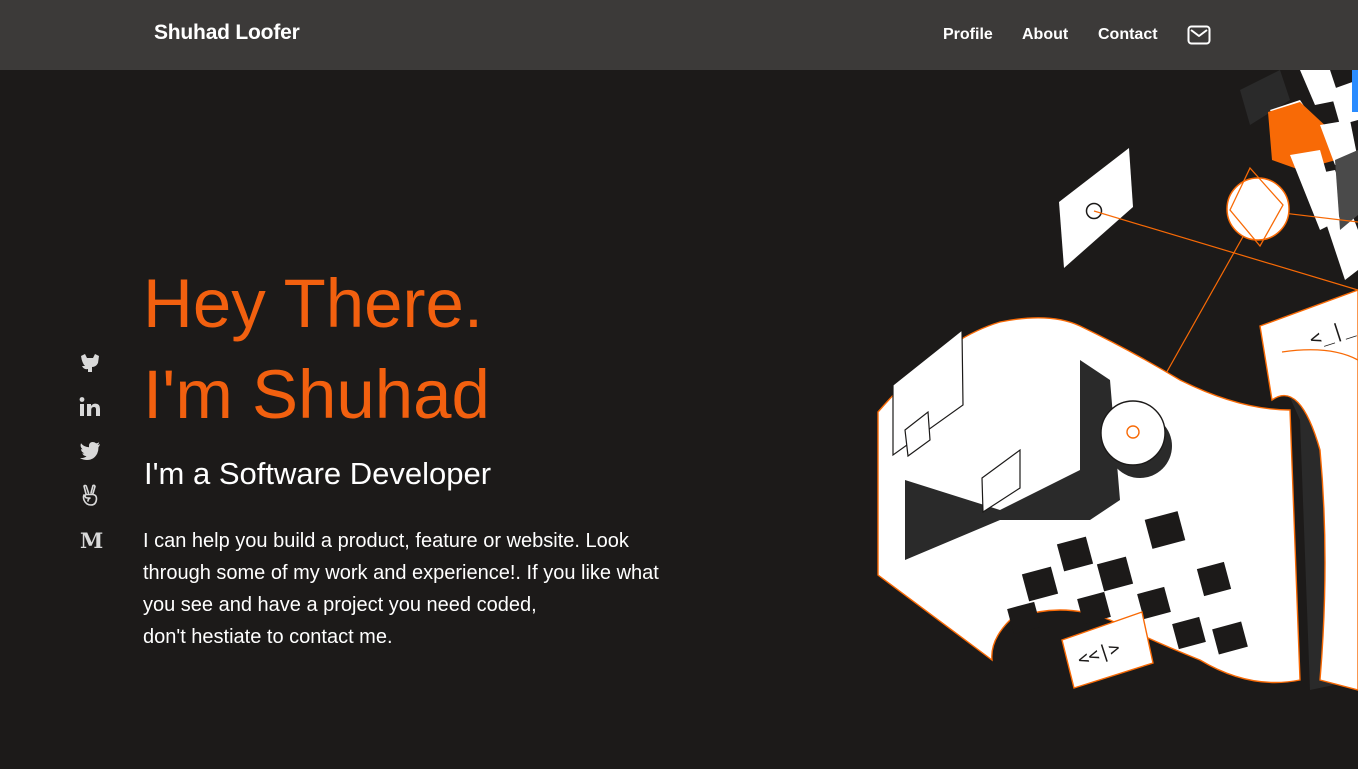 This screenshot has width=1358, height=769. What do you see at coordinates (316, 394) in the screenshot?
I see `hero-name: I'm Shuhad` at bounding box center [316, 394].